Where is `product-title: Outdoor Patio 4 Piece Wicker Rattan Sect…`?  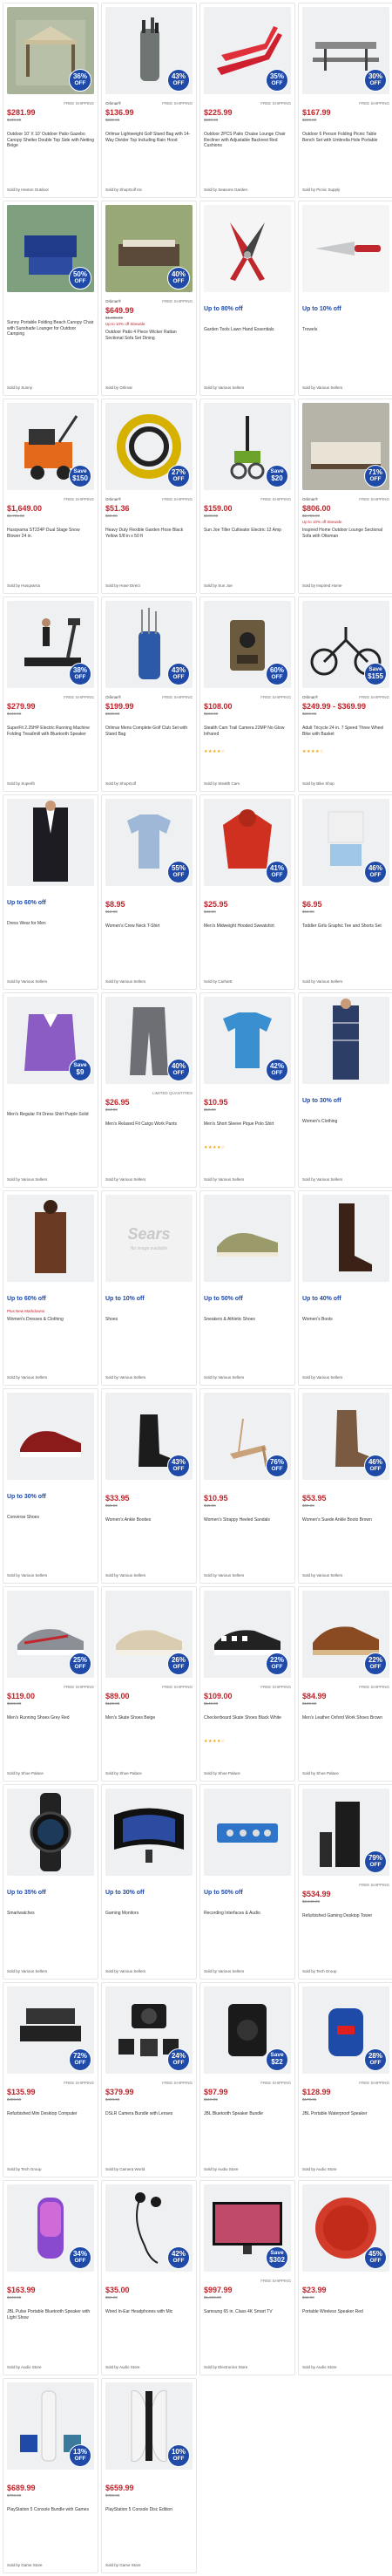 product-title: Outdoor Patio 4 Piece Wicker Rattan Sect… is located at coordinates (149, 341).